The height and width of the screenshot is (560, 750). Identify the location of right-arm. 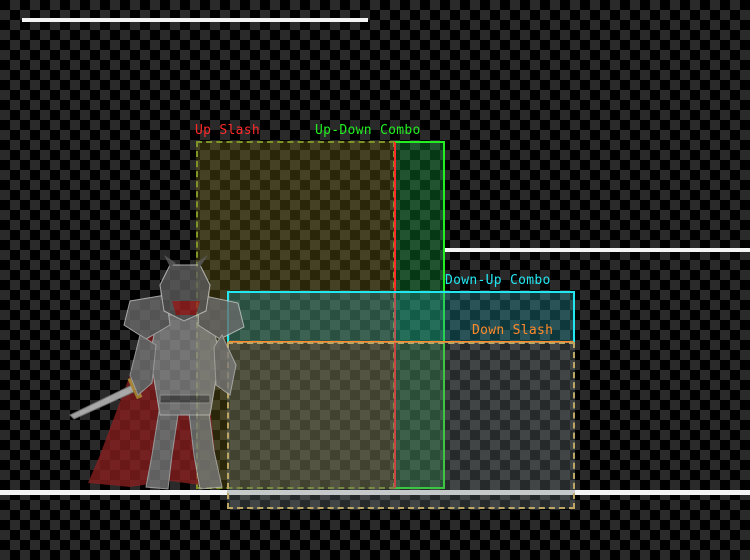
(225, 364).